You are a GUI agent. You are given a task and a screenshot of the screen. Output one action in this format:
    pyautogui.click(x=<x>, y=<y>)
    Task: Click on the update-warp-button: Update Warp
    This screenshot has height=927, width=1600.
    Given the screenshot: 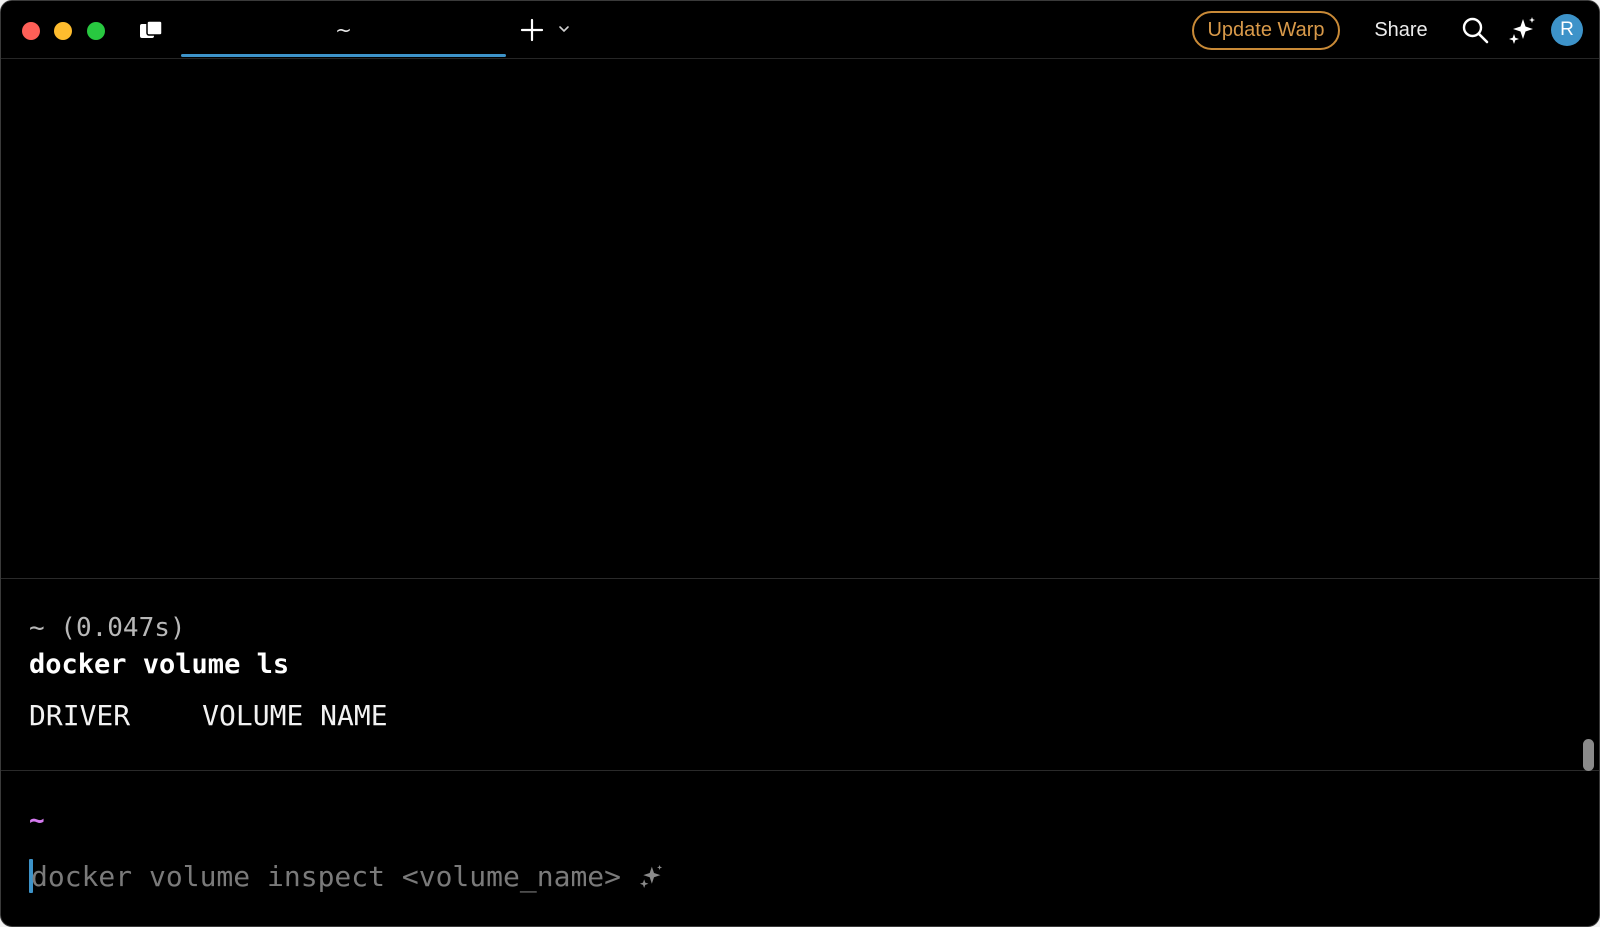 What is the action you would take?
    pyautogui.click(x=1266, y=30)
    